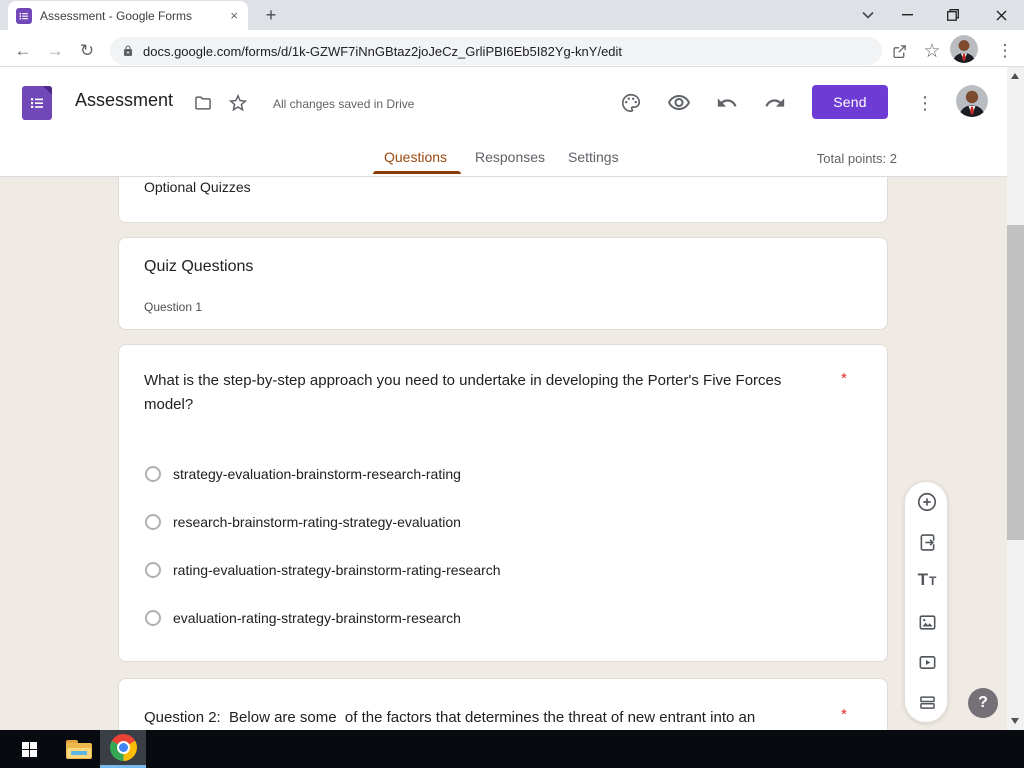 This screenshot has height=768, width=1024. Describe the element at coordinates (128, 51) in the screenshot. I see `lock-icon` at that location.